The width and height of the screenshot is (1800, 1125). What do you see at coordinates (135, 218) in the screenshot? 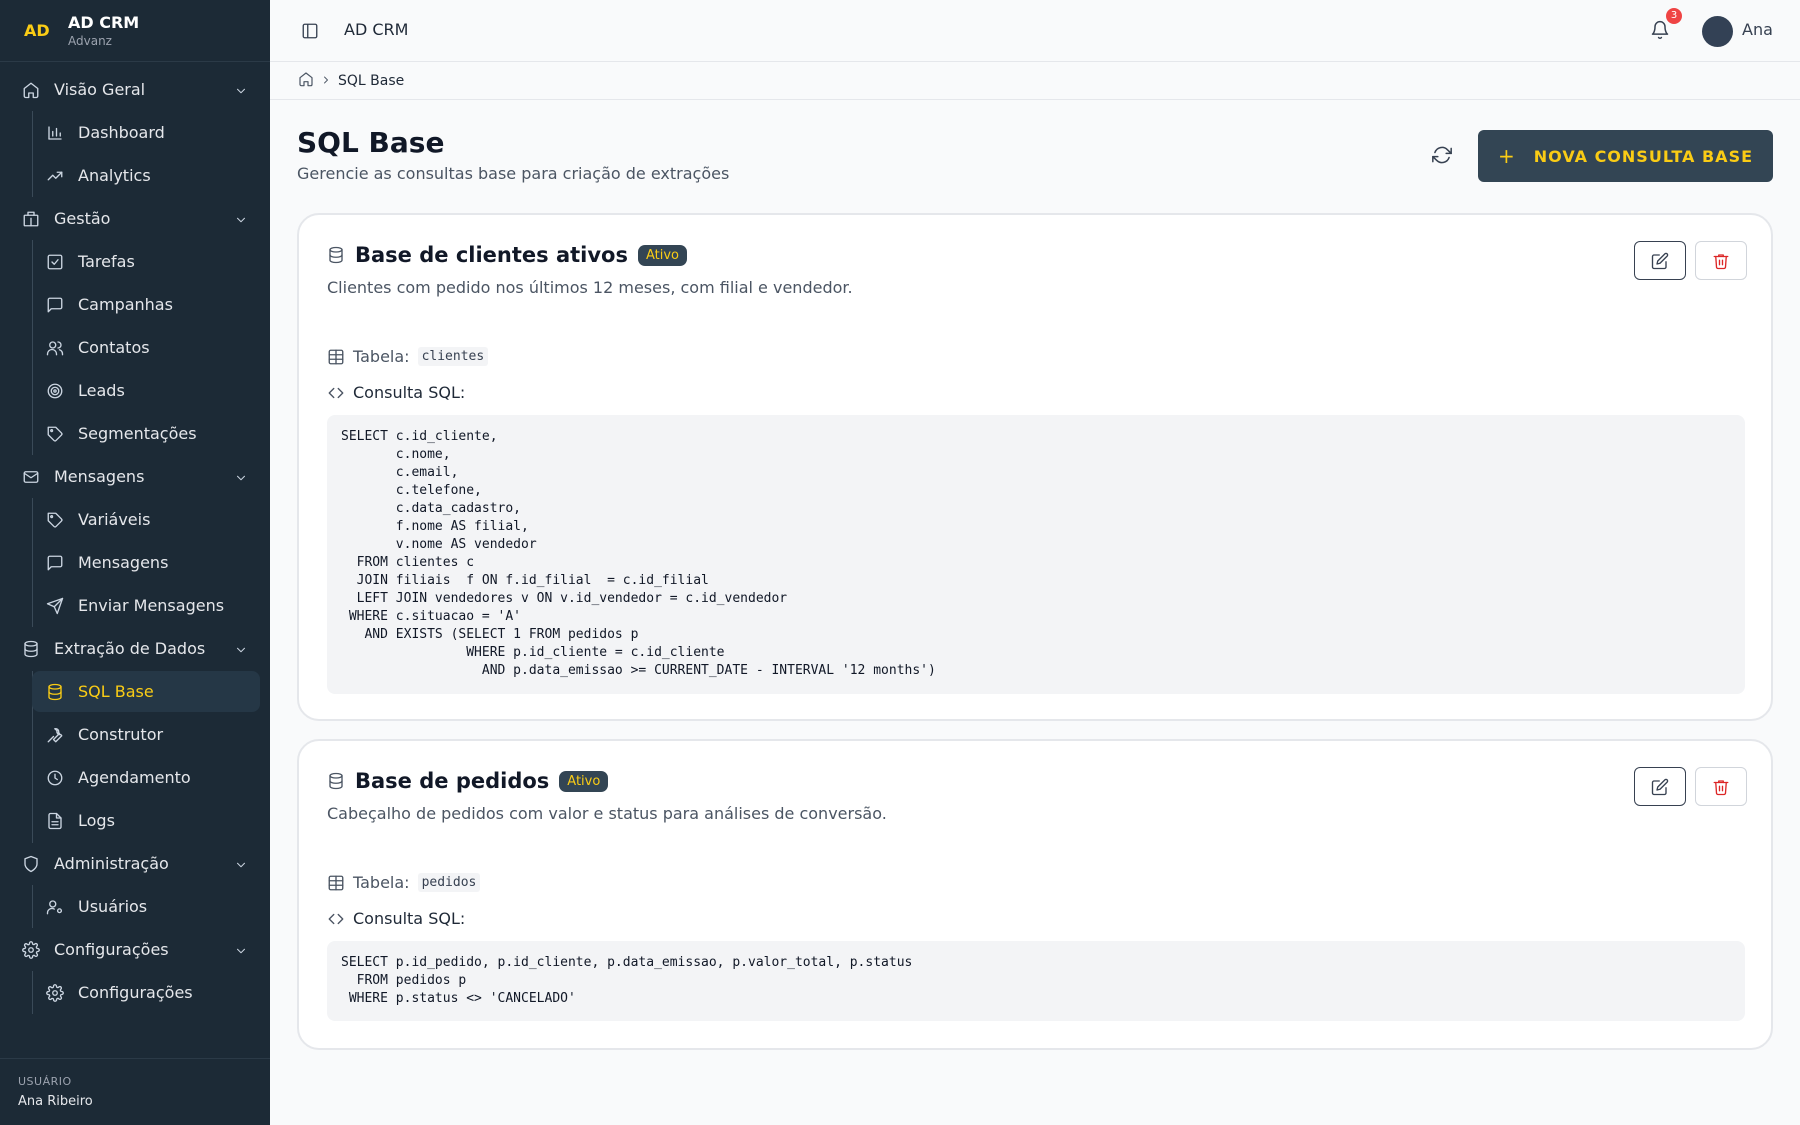
I see `sidebar-group-gestao: Gestão` at bounding box center [135, 218].